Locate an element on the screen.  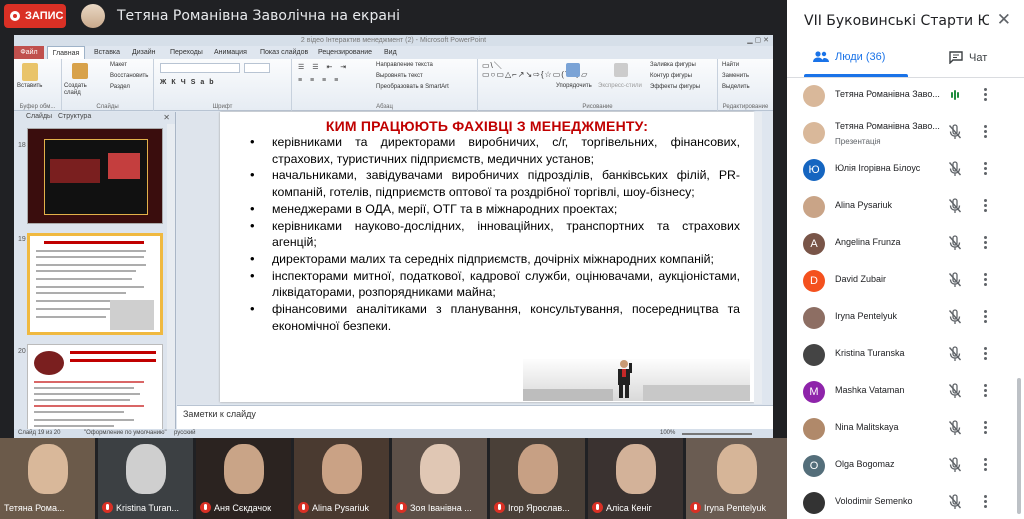
notes-pane: Заметки к слайду is located at coordinates (475, 417).